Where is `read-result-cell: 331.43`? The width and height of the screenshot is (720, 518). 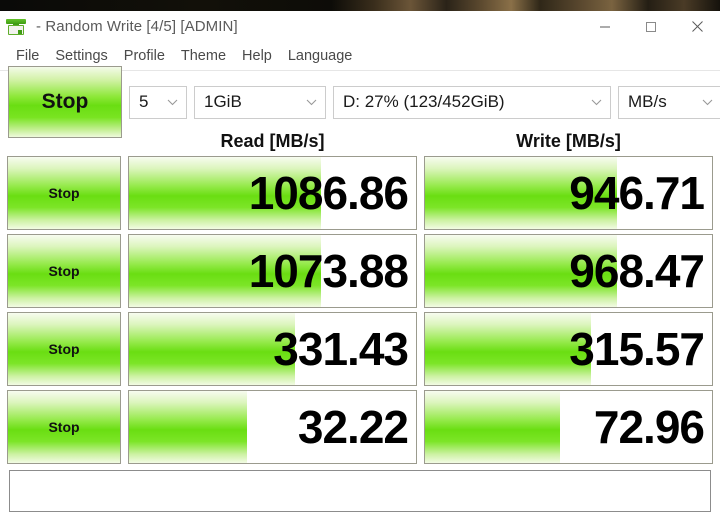
read-result-cell: 331.43 is located at coordinates (272, 349).